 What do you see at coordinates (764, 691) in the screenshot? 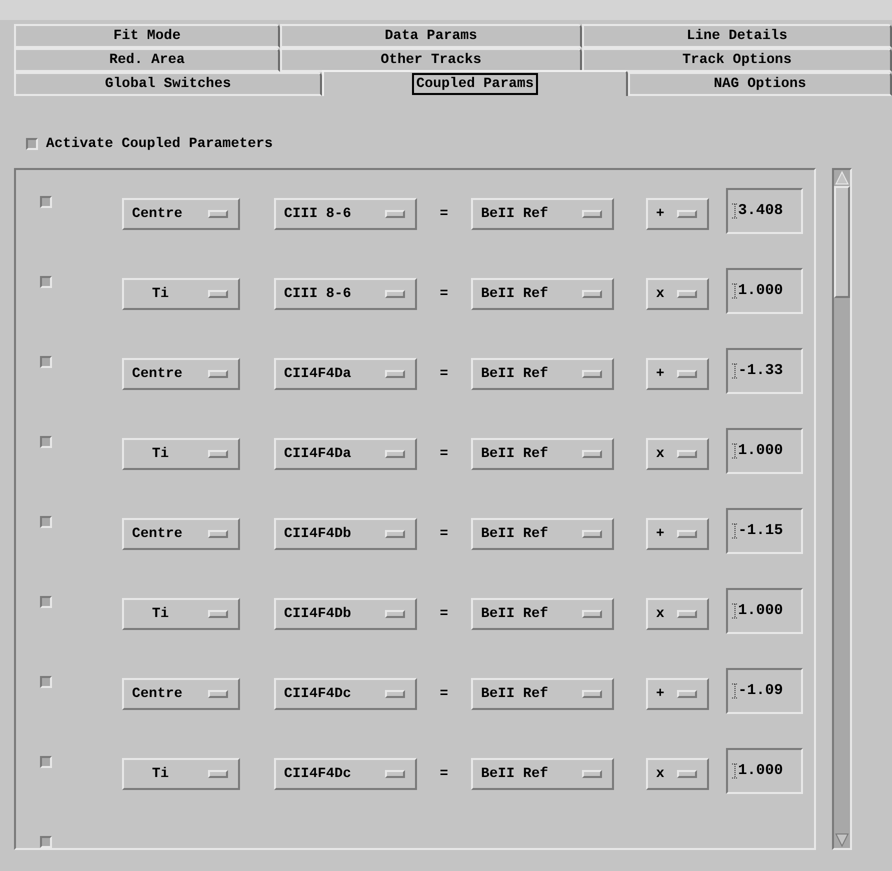
I see `value-field: -1.09` at bounding box center [764, 691].